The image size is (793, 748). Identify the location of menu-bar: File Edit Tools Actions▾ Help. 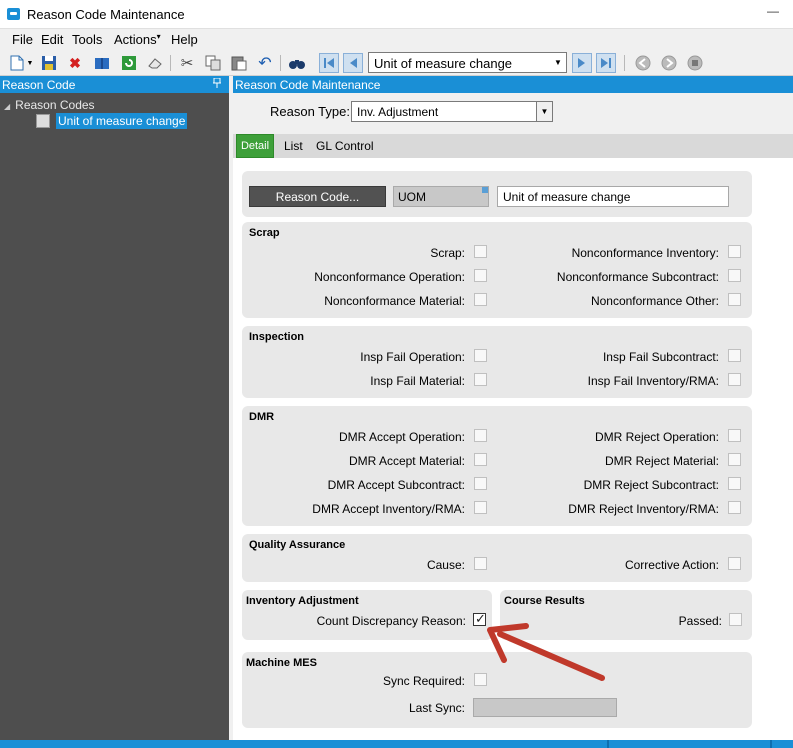
(396, 40).